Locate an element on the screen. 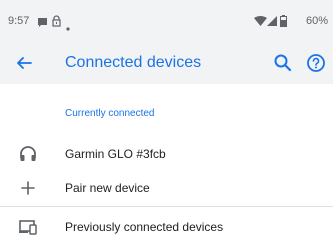 The image size is (333, 244). status-time: 9:57 is located at coordinates (19, 21).